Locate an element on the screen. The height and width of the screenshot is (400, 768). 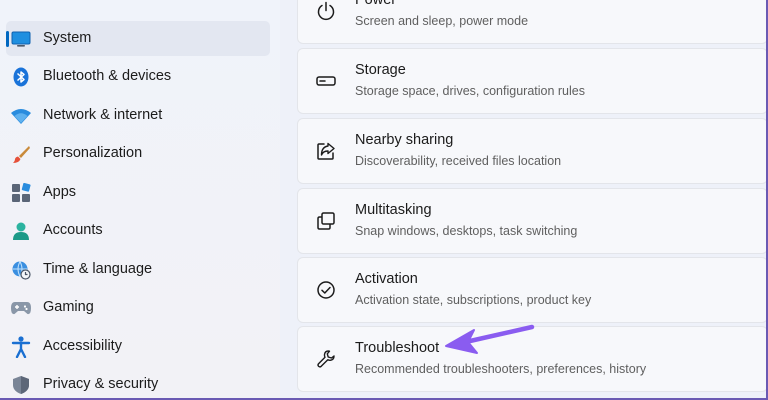
card-title: Storage is located at coordinates (380, 70).